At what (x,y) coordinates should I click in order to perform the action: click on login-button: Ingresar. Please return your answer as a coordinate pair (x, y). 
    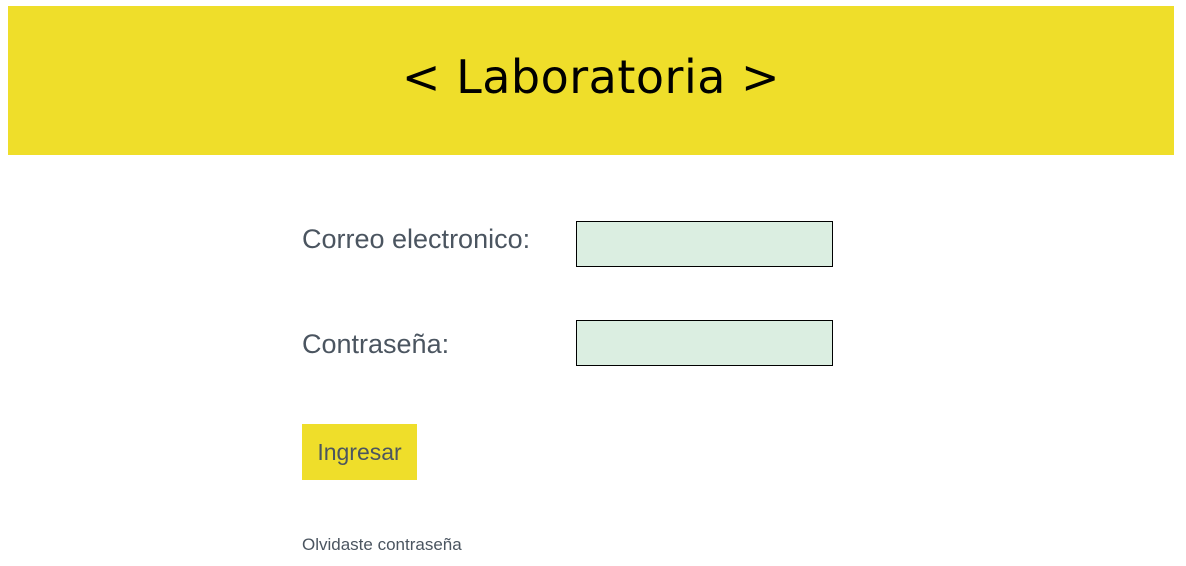
    Looking at the image, I should click on (359, 452).